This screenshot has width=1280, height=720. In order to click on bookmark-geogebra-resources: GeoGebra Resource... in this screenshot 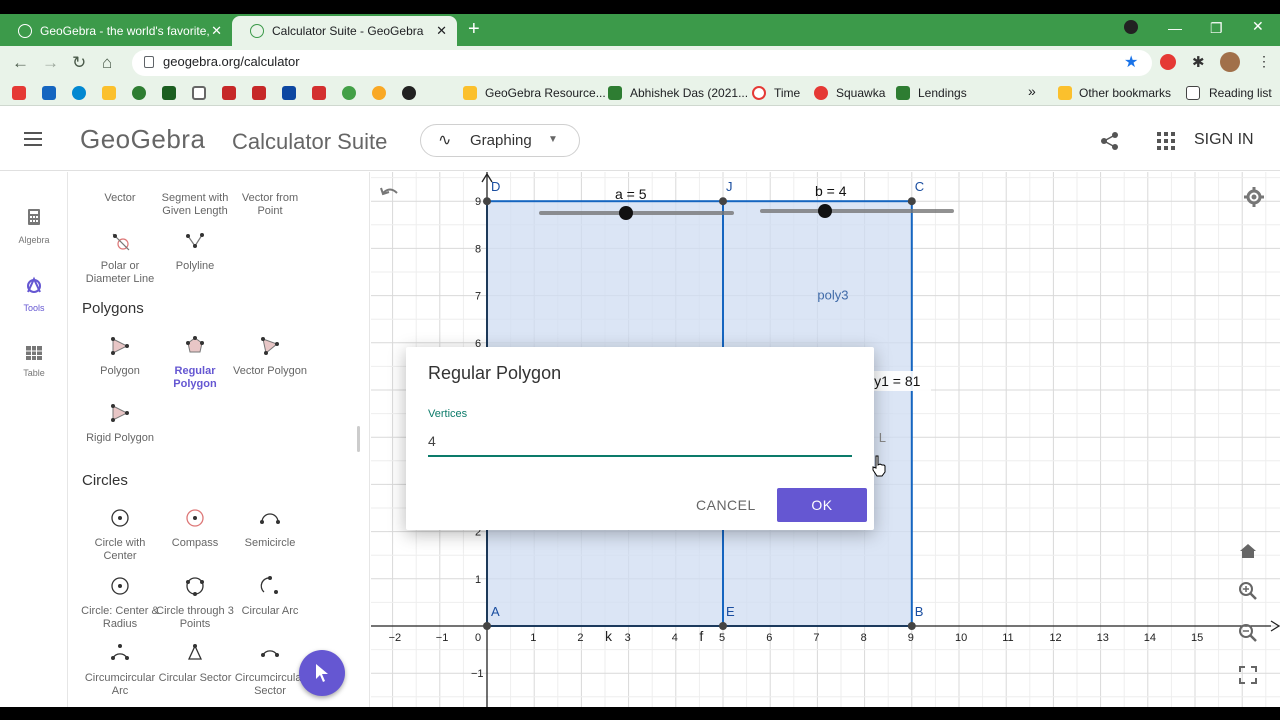, I will do `click(545, 93)`.